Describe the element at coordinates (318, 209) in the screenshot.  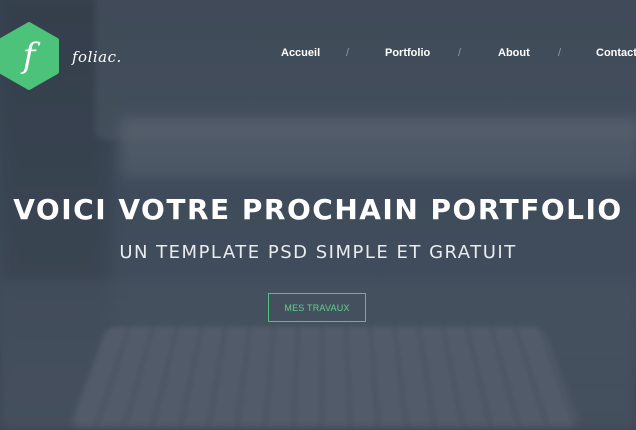
I see `hero-headline: VOICI VOTRE PROCHAIN PORTFOLIO` at that location.